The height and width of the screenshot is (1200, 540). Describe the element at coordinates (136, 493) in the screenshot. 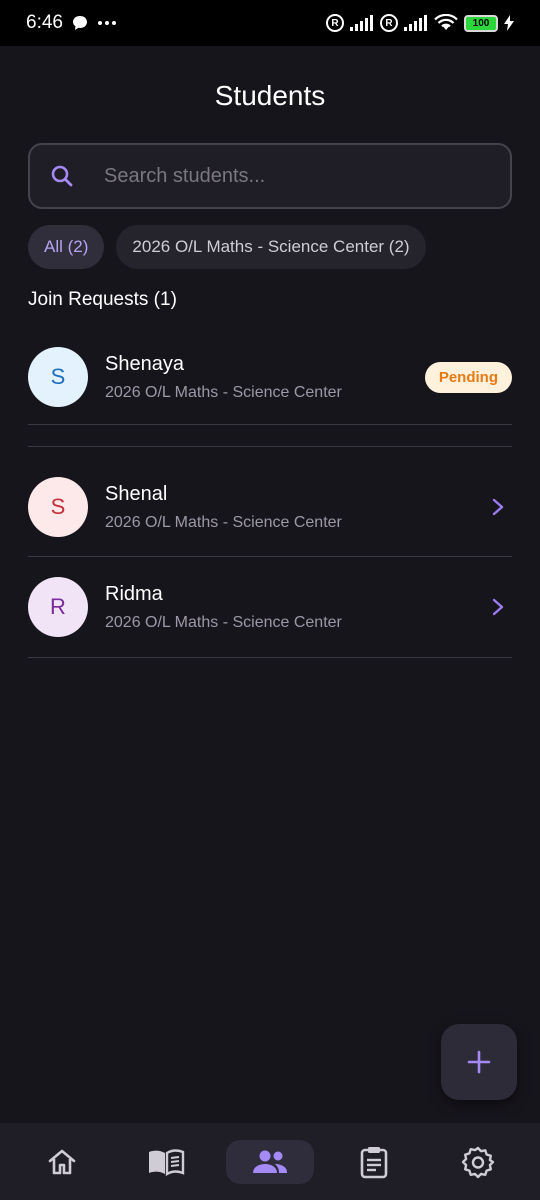

I see `student-name: Shenal` at that location.